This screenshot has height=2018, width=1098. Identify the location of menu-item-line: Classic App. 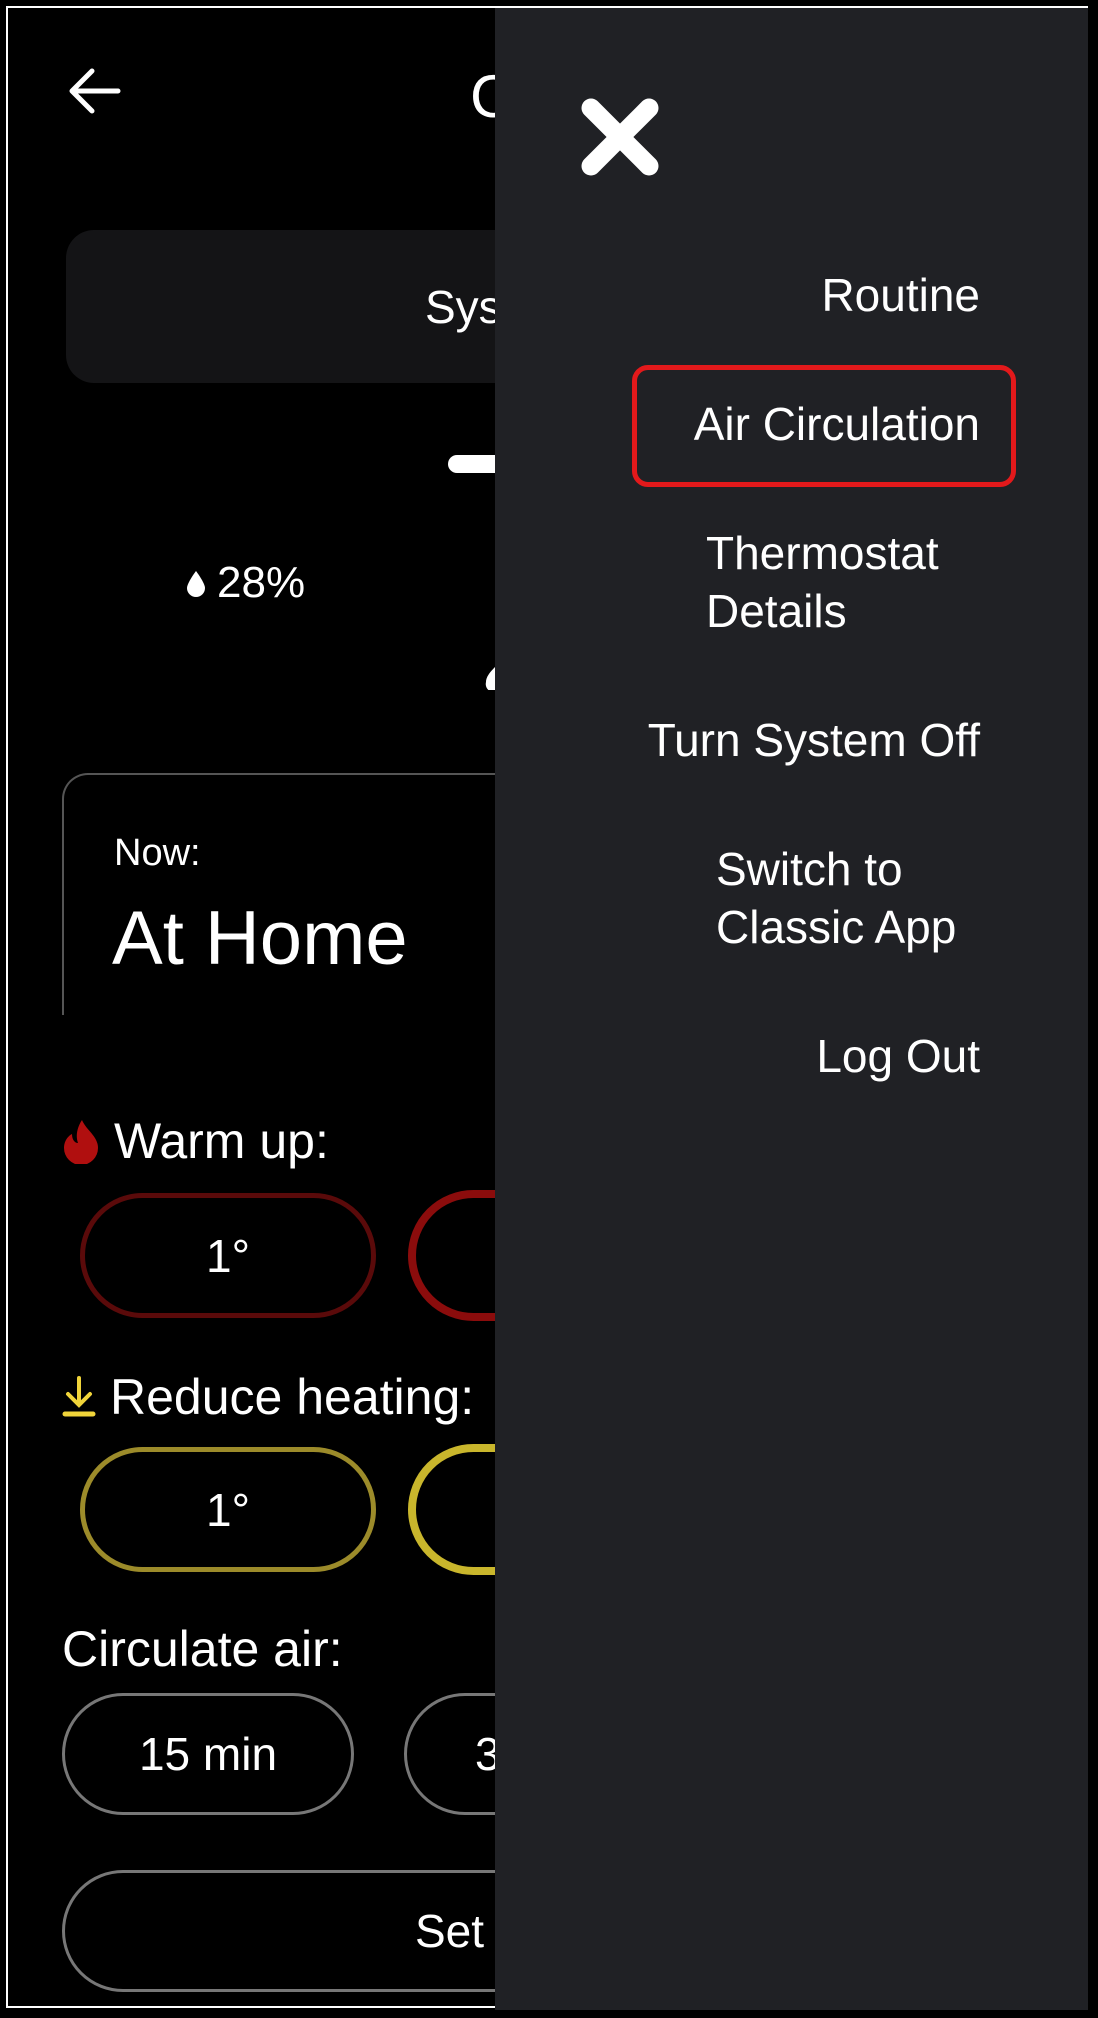
(836, 927).